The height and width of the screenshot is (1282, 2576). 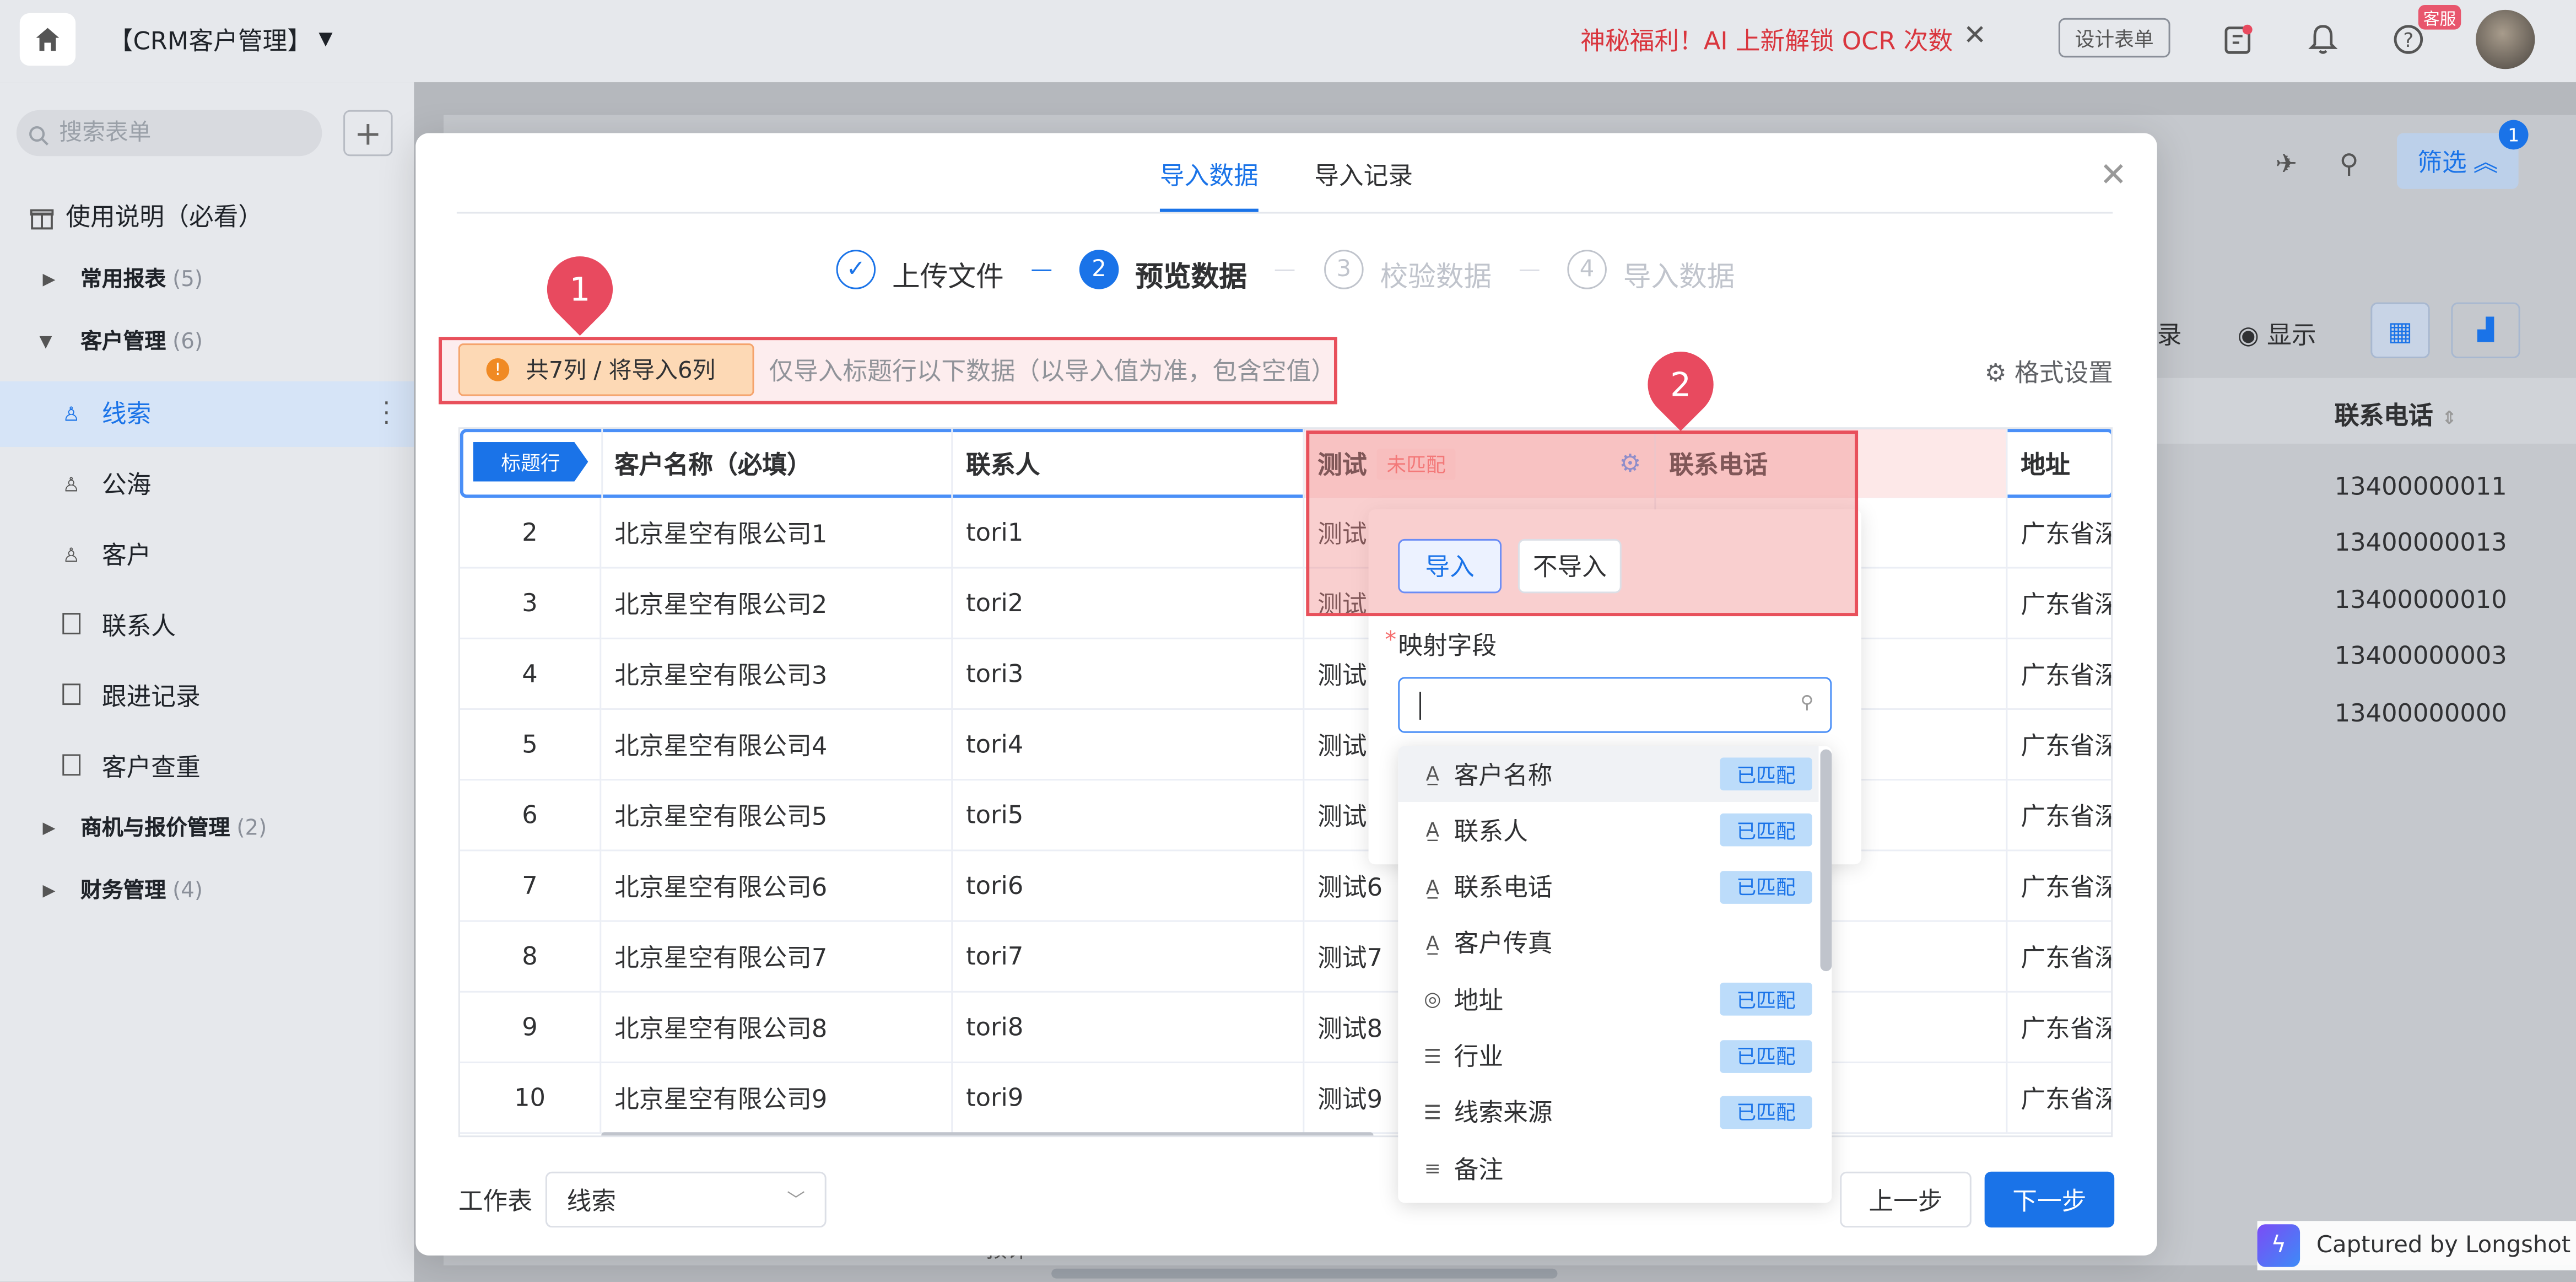 What do you see at coordinates (1129, 463) in the screenshot?
I see `header-contact: 联系人` at bounding box center [1129, 463].